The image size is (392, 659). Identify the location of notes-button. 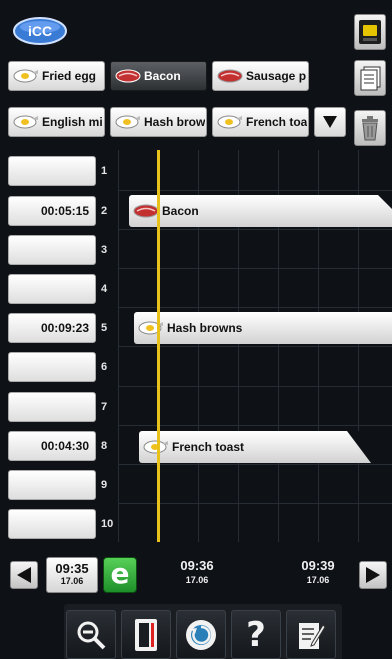
(311, 634).